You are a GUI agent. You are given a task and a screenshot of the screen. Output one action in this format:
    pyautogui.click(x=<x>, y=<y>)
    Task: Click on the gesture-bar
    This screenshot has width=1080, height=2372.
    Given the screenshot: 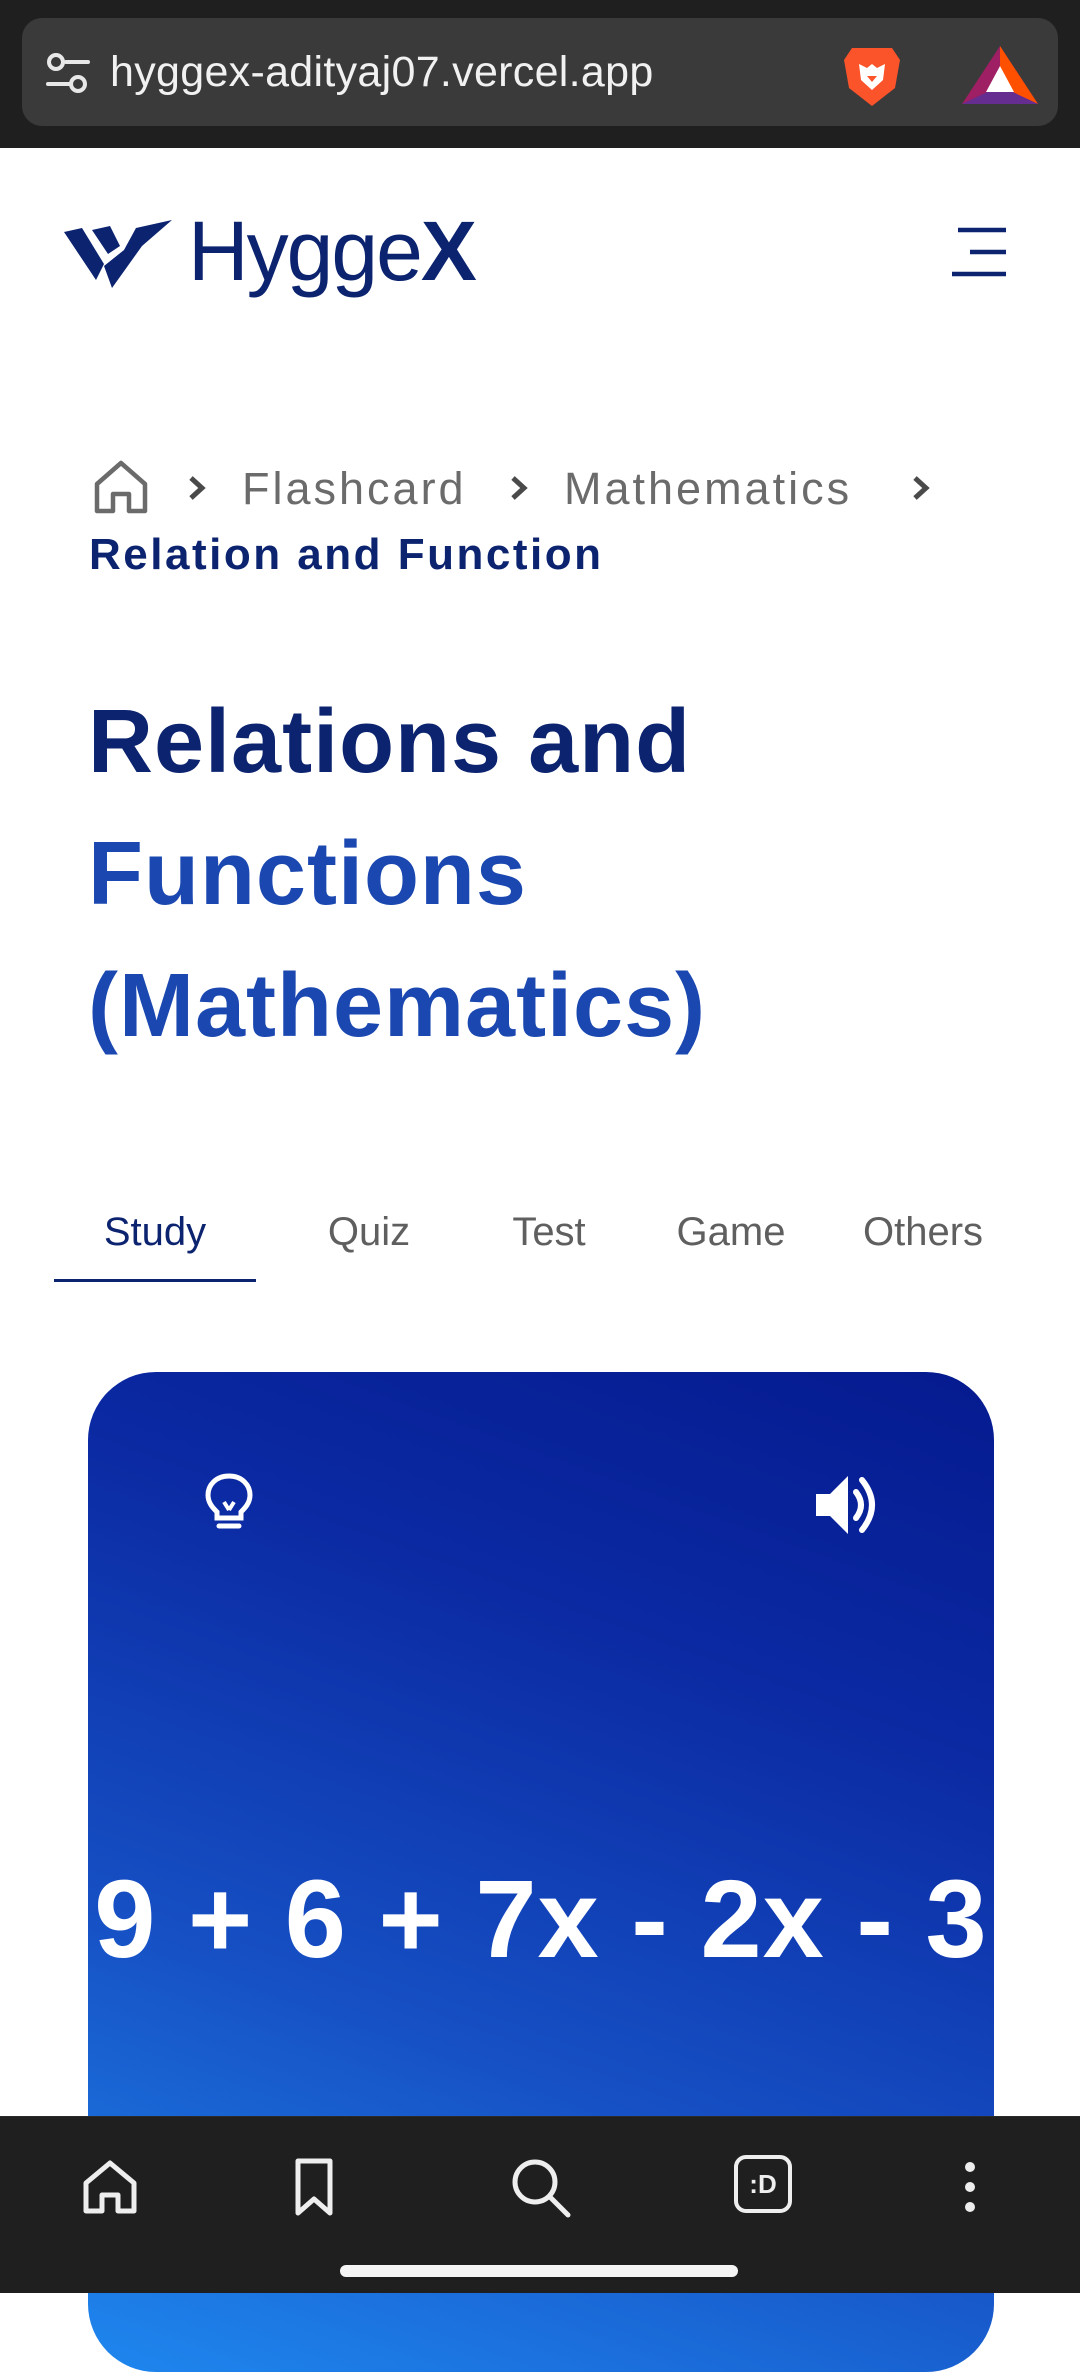 What is the action you would take?
    pyautogui.click(x=539, y=2271)
    